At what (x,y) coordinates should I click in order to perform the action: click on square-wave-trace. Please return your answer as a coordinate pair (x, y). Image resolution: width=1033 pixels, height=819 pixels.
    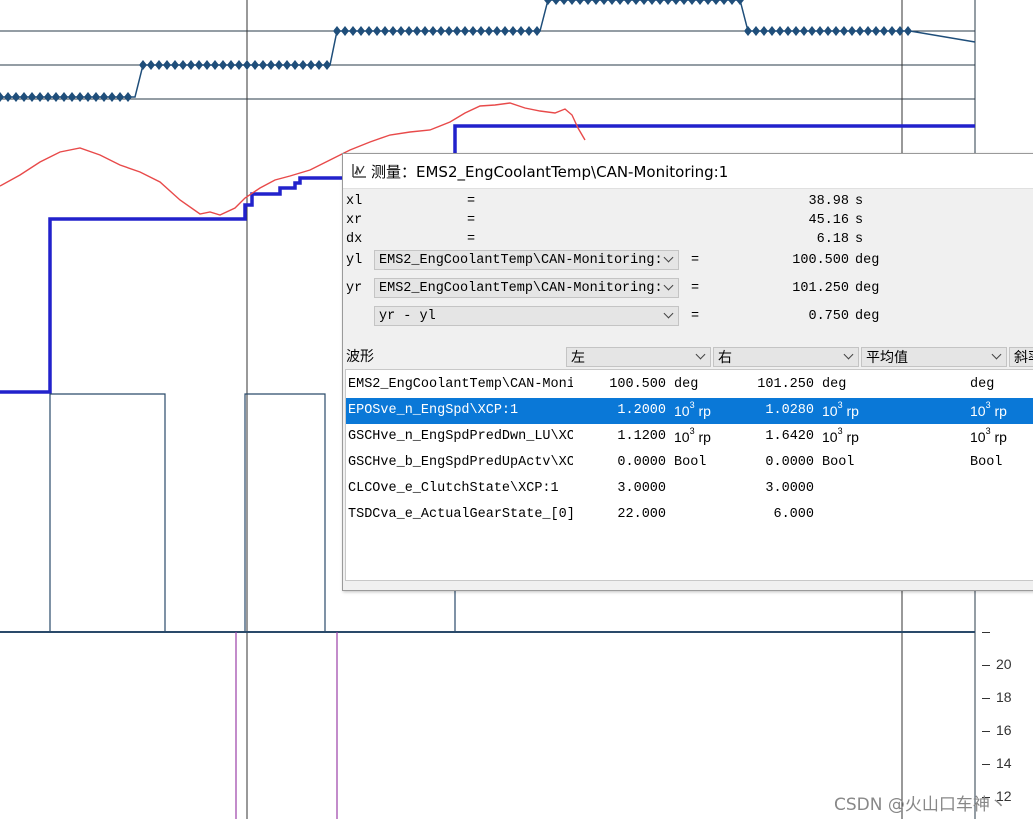
    Looking at the image, I should click on (172, 513).